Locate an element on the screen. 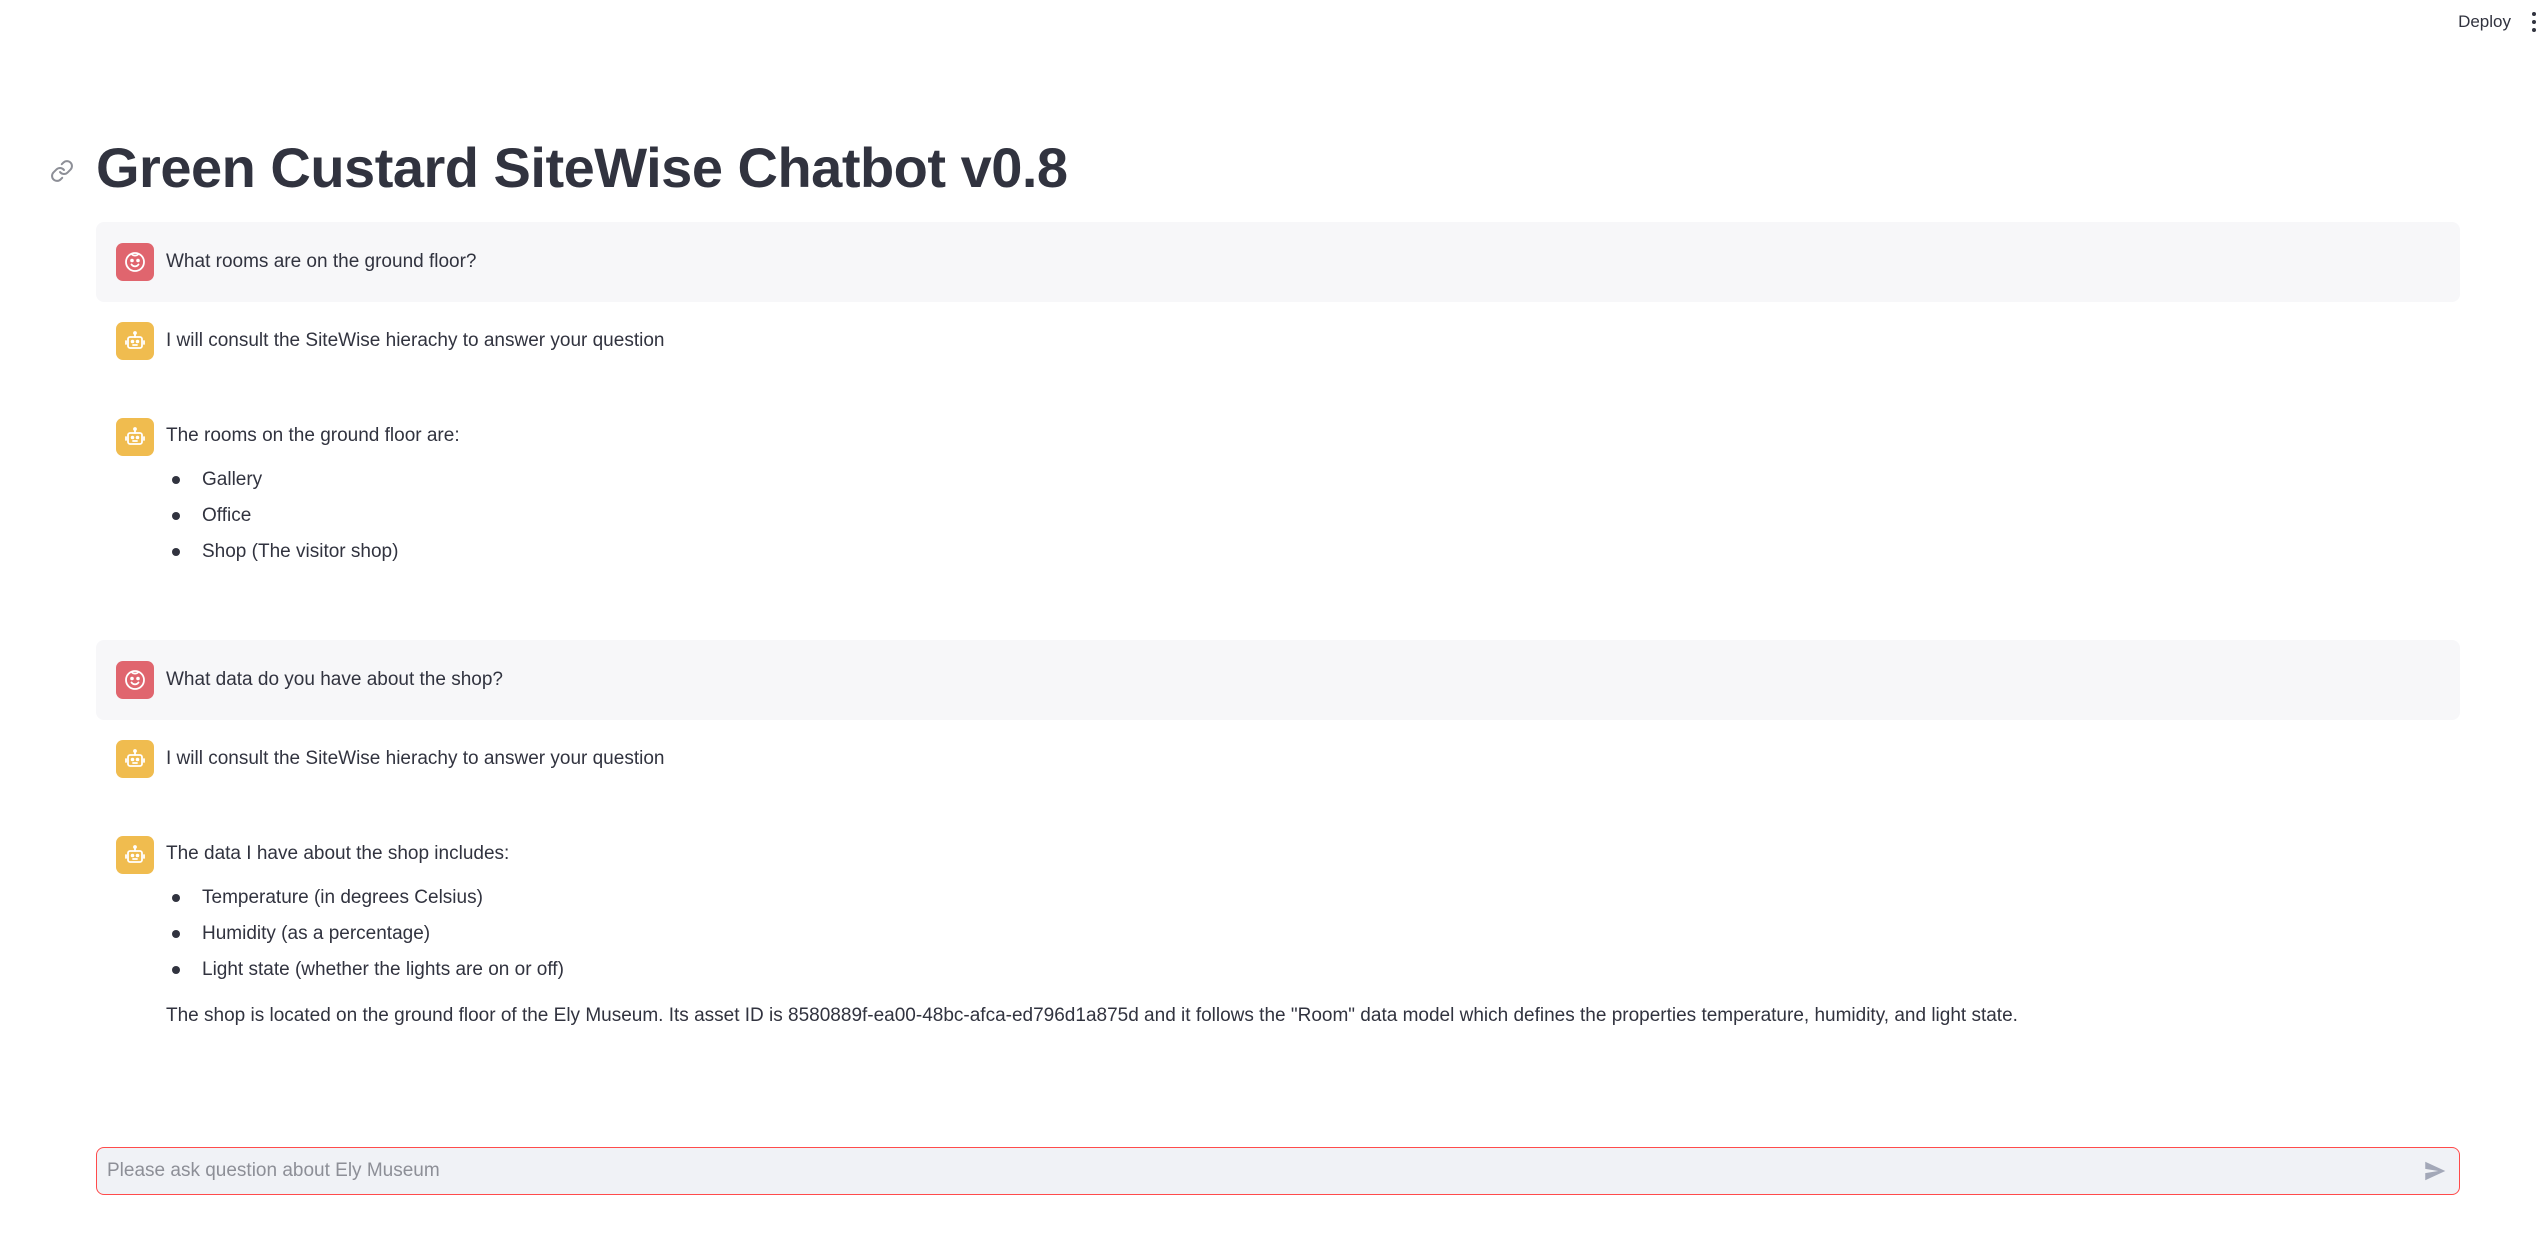  list-item: Humidity (as a percentage) is located at coordinates (365, 934).